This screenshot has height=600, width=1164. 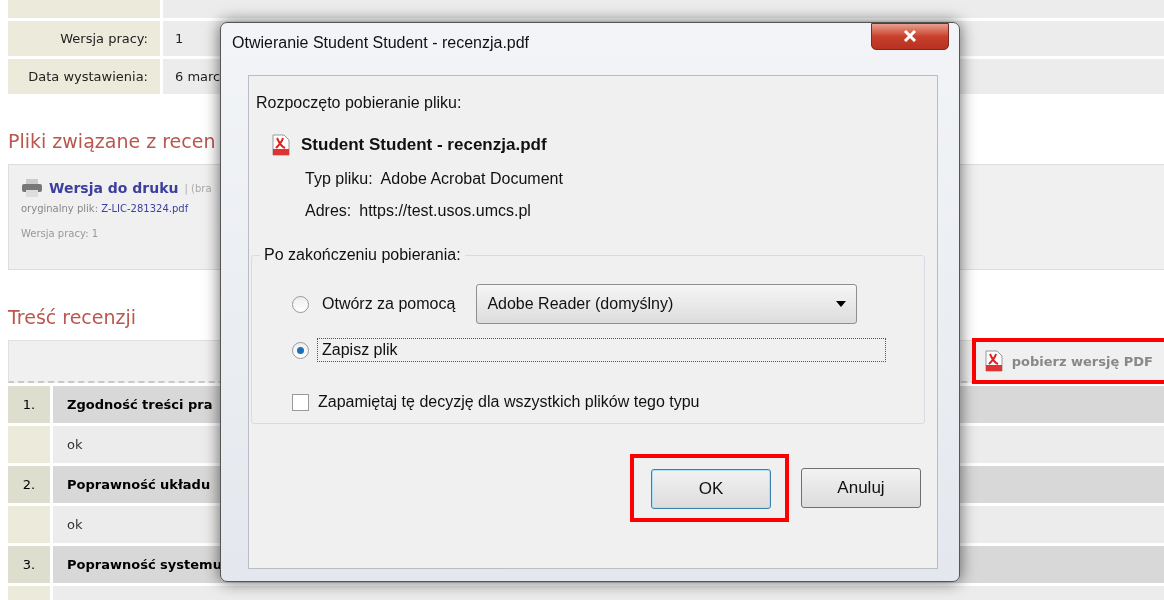 What do you see at coordinates (29, 564) in the screenshot?
I see `row-number: 3.` at bounding box center [29, 564].